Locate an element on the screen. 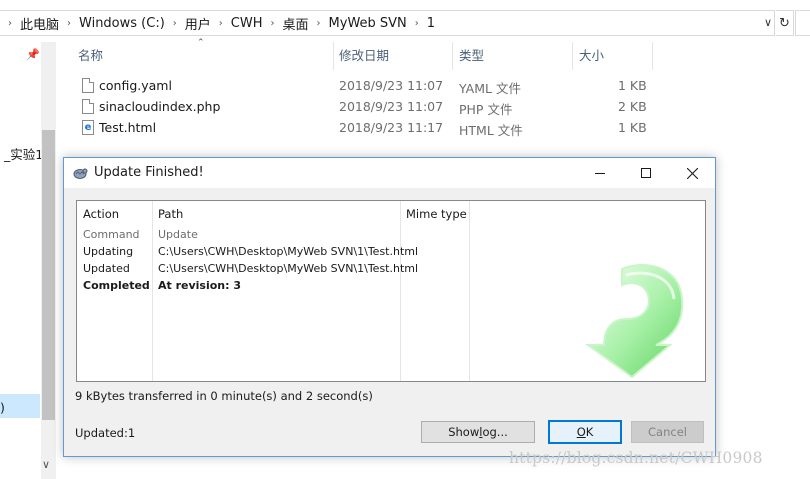  column-headers: ⌃ 名称 修改日期 类型 大小 is located at coordinates (362, 54).